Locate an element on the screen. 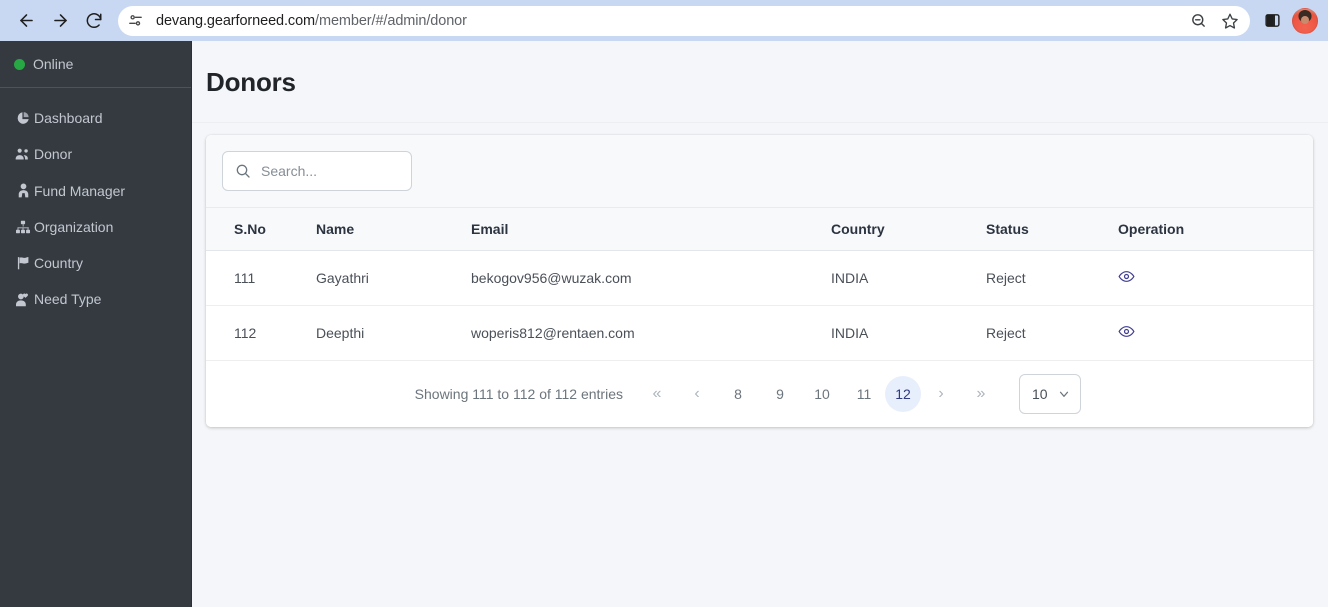 Image resolution: width=1328 pixels, height=607 pixels. site-info-icon is located at coordinates (135, 21).